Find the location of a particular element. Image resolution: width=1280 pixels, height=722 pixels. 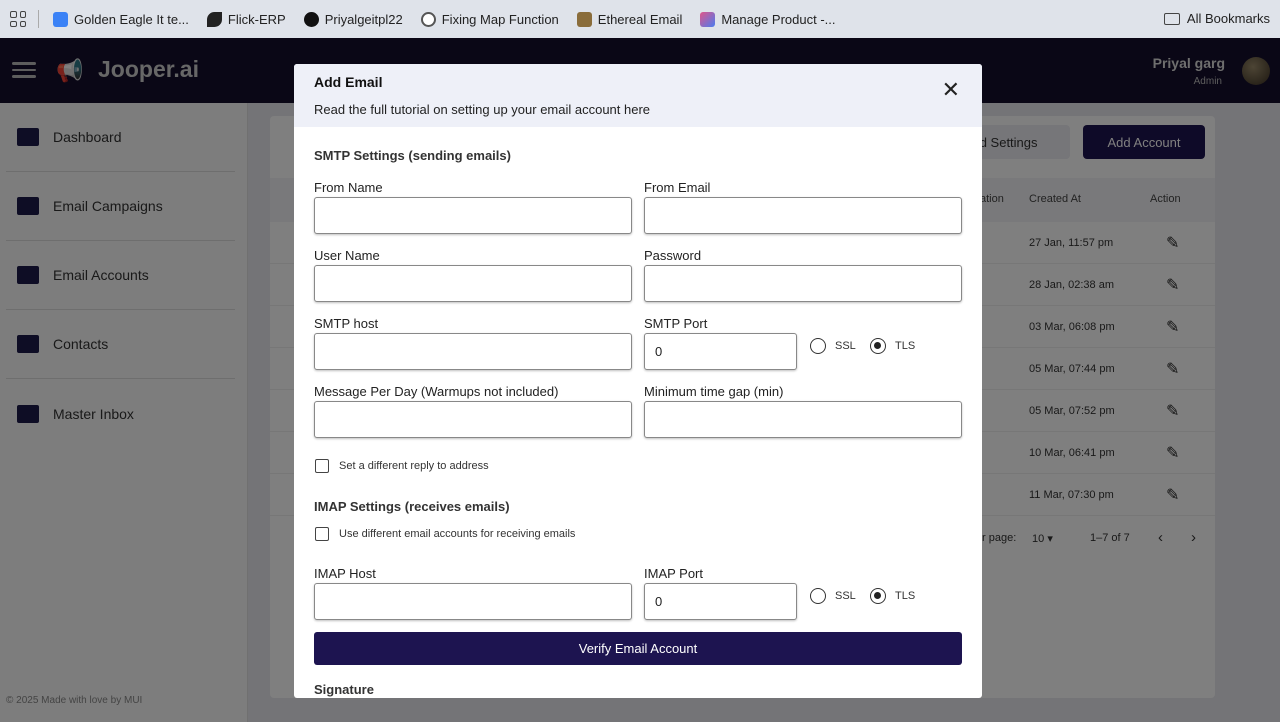

imap-tls-label: TLS is located at coordinates (905, 596).